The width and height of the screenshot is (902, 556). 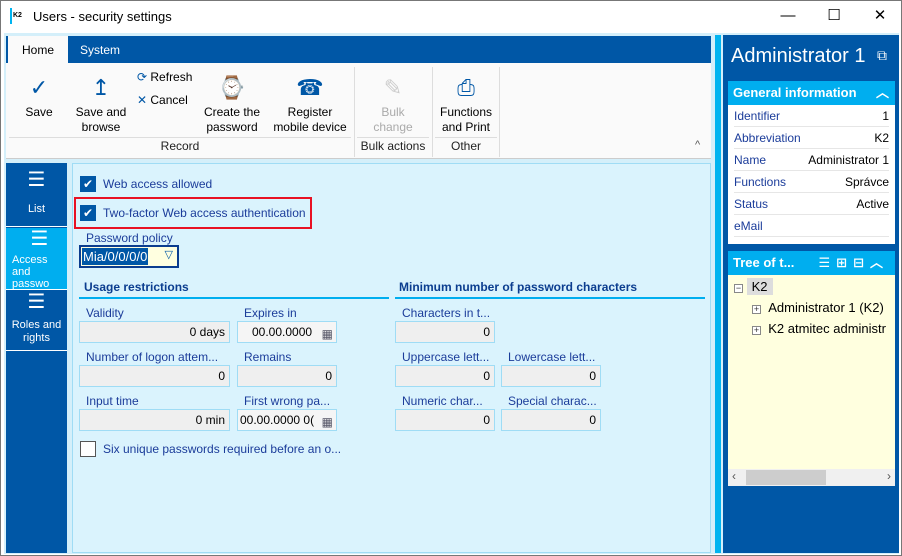 I want to click on uppercase-field: 0, so click(x=445, y=376).